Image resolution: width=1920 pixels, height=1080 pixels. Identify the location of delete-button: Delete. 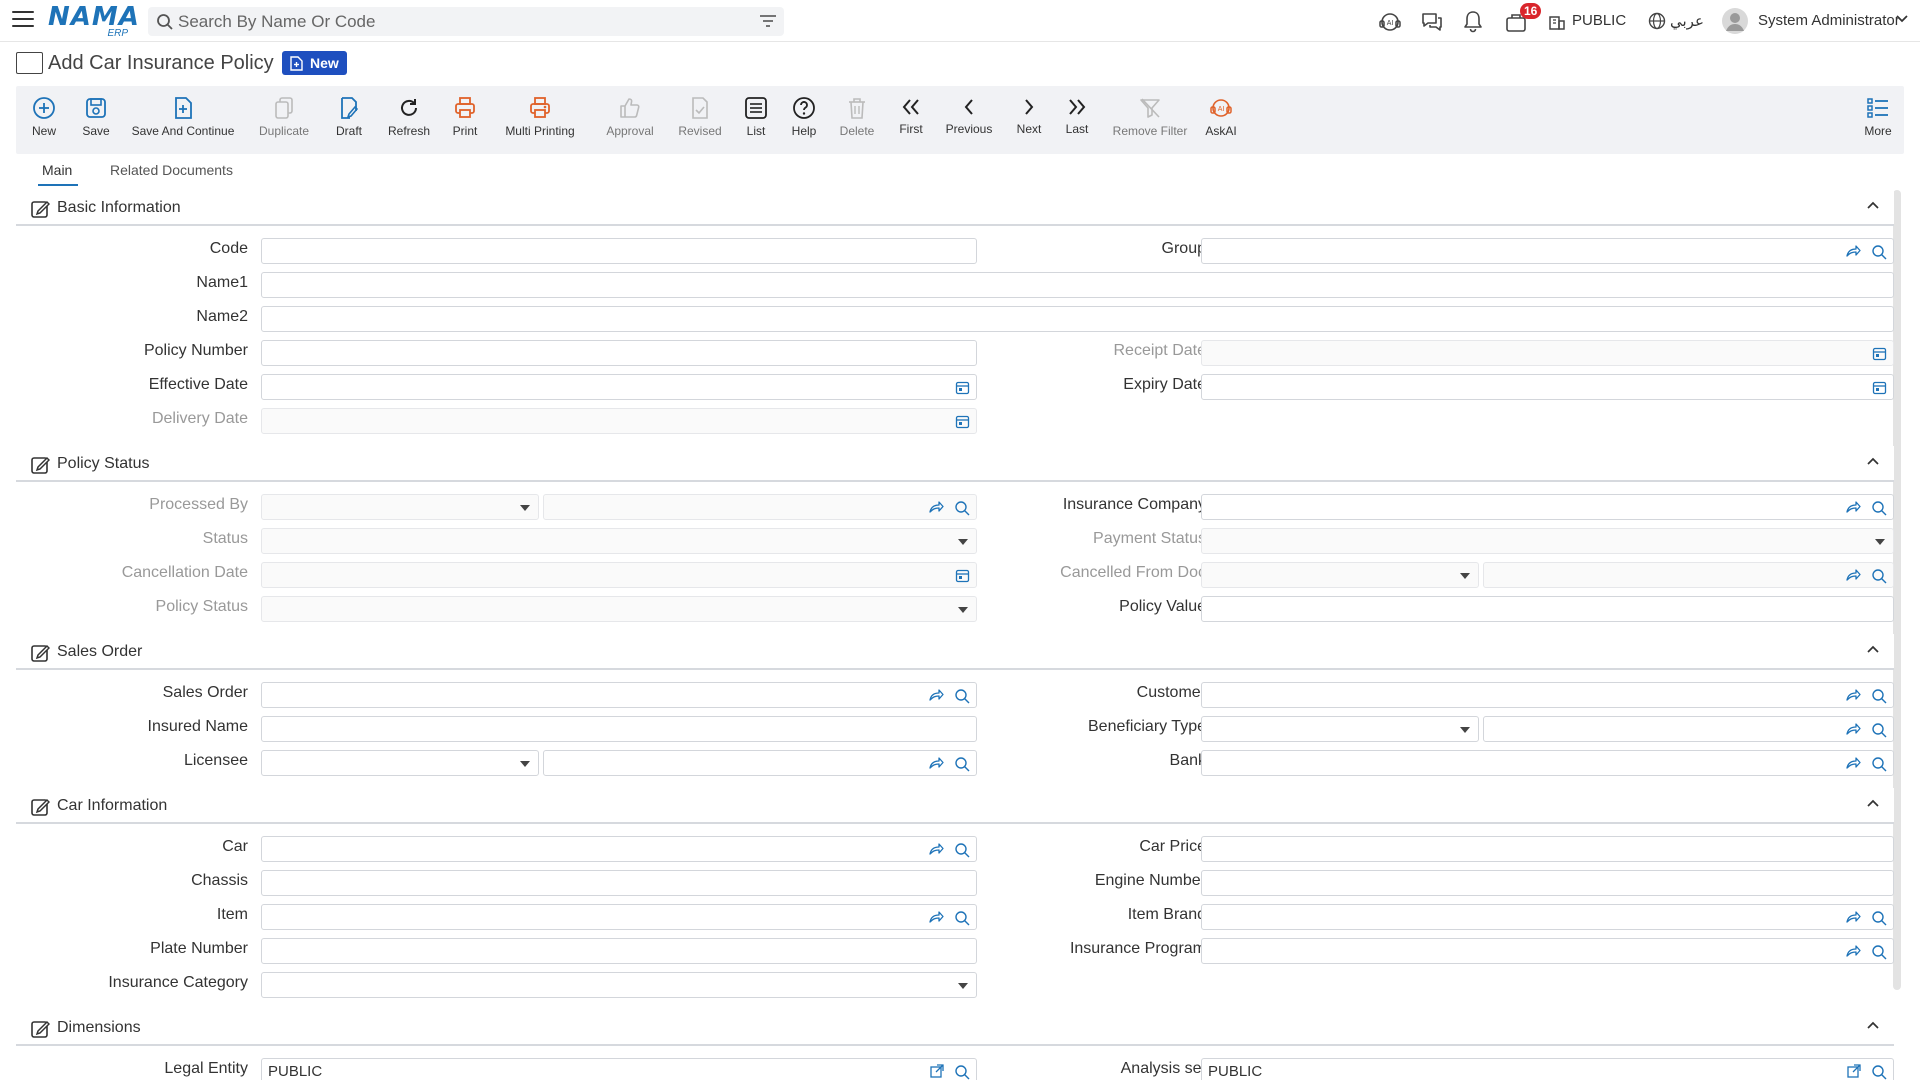
(857, 120).